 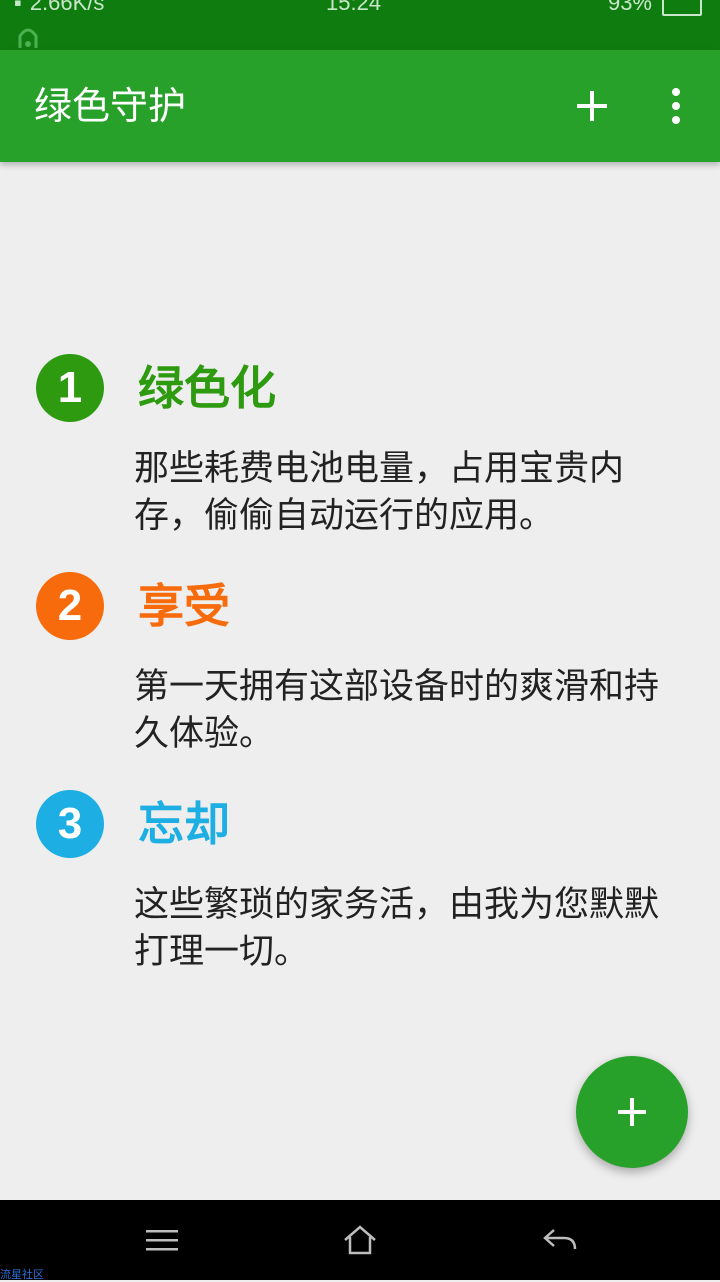 I want to click on step-description: 那些耗费电池电量，占用宝贵内存，偷偷自动运行的应用。, so click(x=379, y=492).